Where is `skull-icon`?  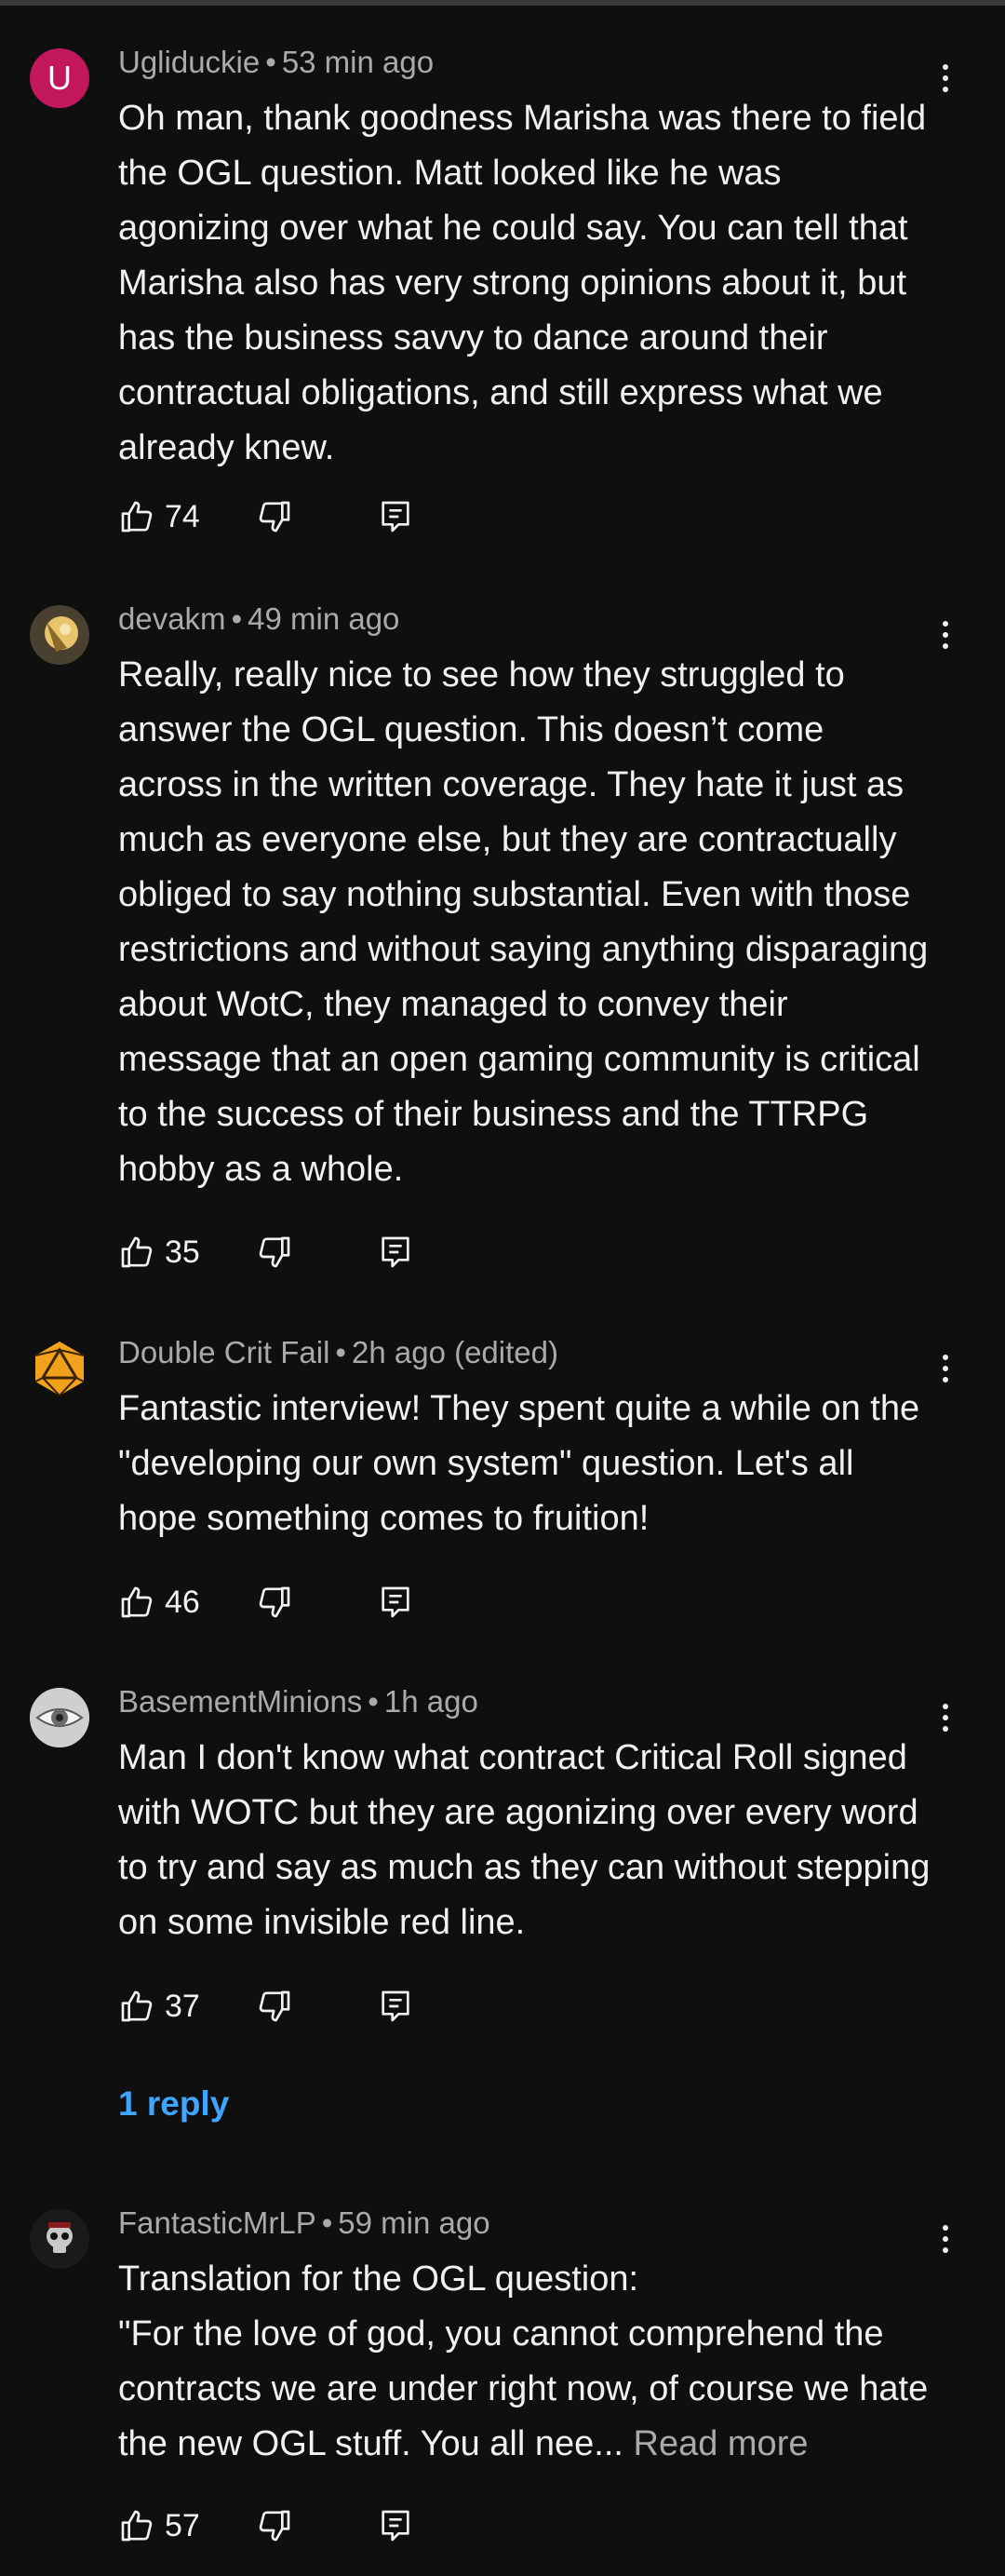 skull-icon is located at coordinates (59, 2239).